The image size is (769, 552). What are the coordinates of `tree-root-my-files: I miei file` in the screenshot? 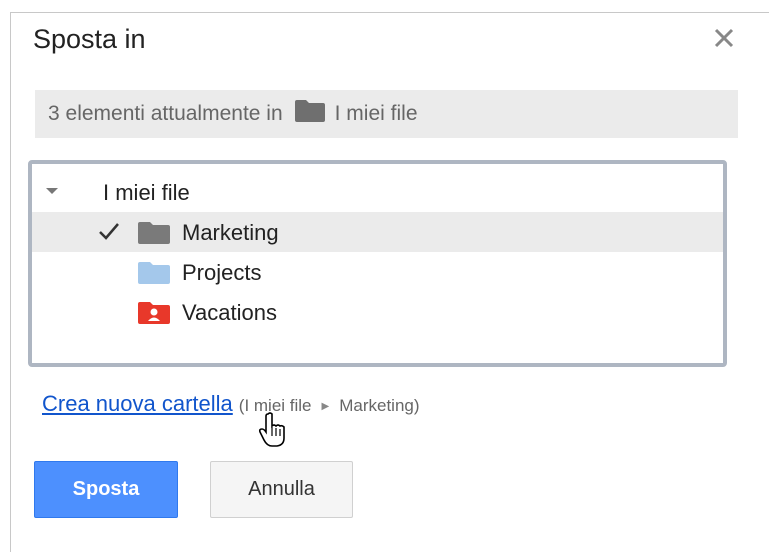 It's located at (377, 192).